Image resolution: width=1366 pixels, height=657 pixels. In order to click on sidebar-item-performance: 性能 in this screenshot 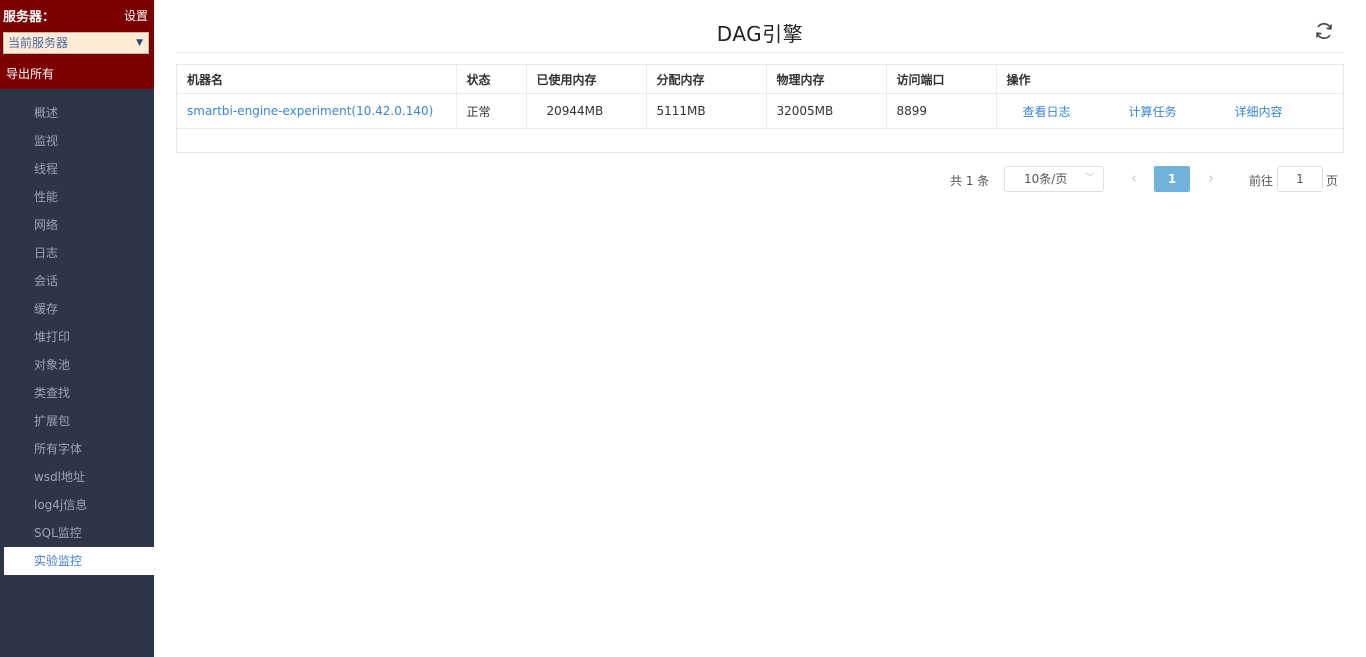, I will do `click(77, 197)`.